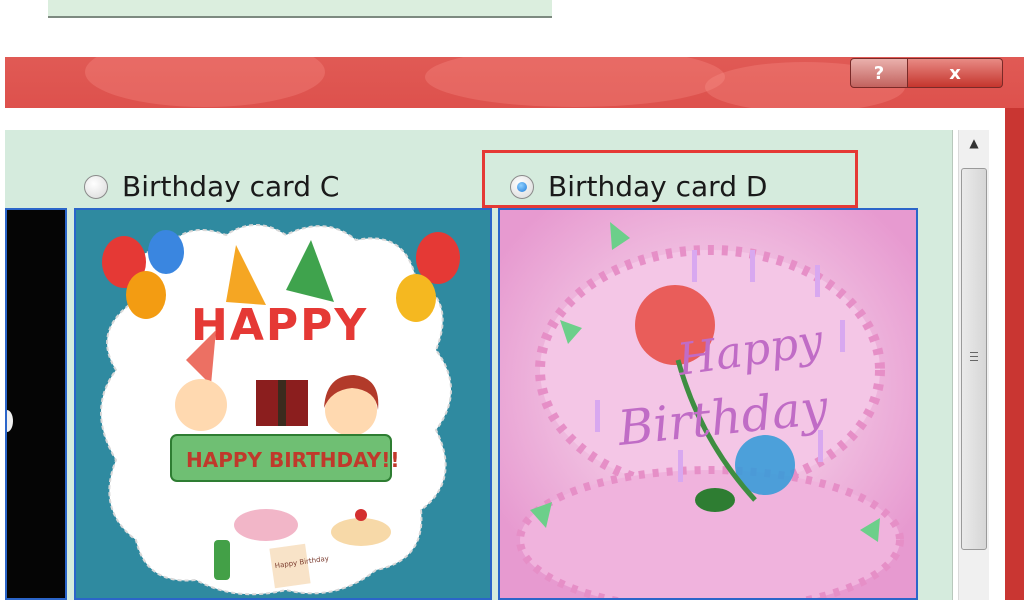 The height and width of the screenshot is (600, 1024). Describe the element at coordinates (166, 252) in the screenshot. I see `balloon-blue` at that location.